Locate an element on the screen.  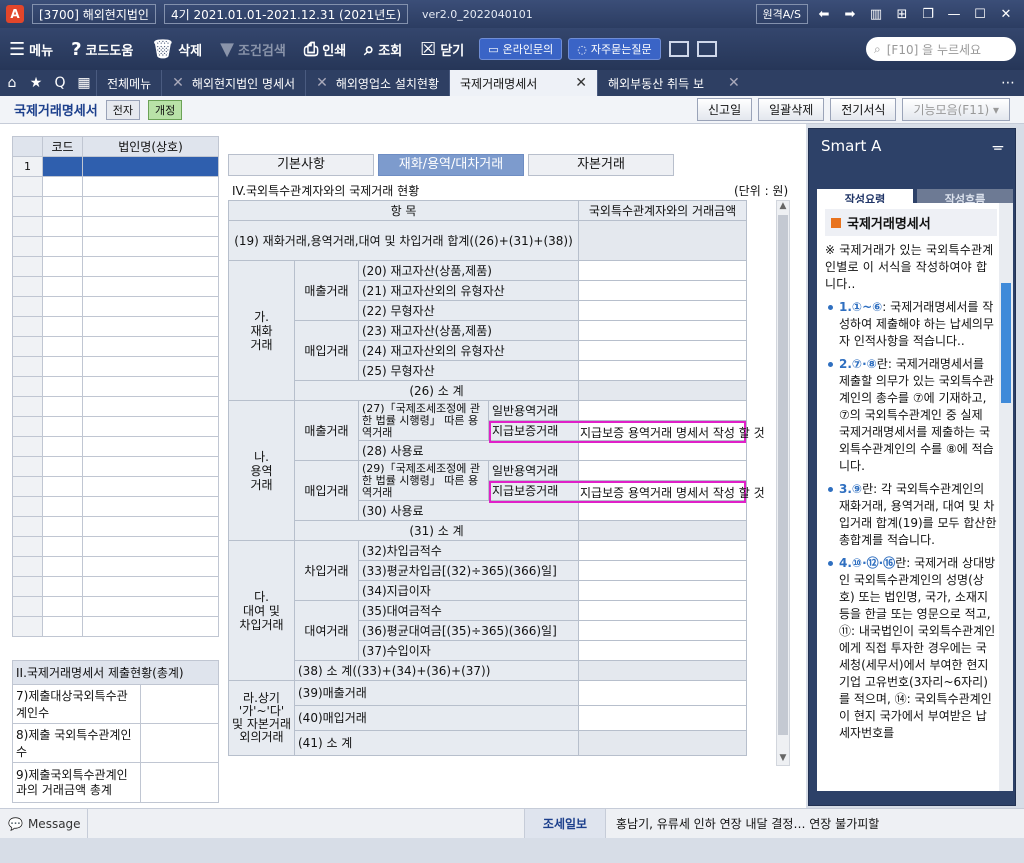
tab-overseas-subsidiary: ✕ 해외현지법인 명세서 is located at coordinates (233, 83).